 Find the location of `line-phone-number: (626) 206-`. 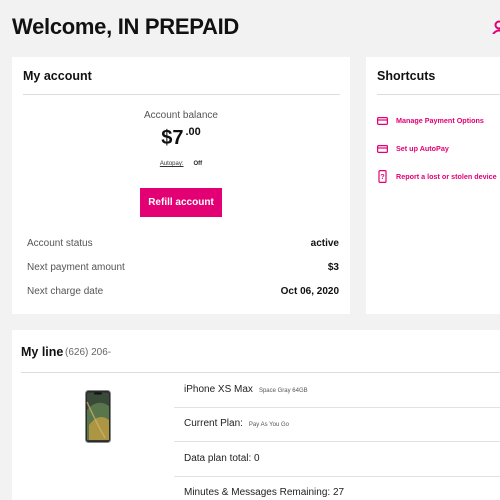

line-phone-number: (626) 206- is located at coordinates (88, 352).